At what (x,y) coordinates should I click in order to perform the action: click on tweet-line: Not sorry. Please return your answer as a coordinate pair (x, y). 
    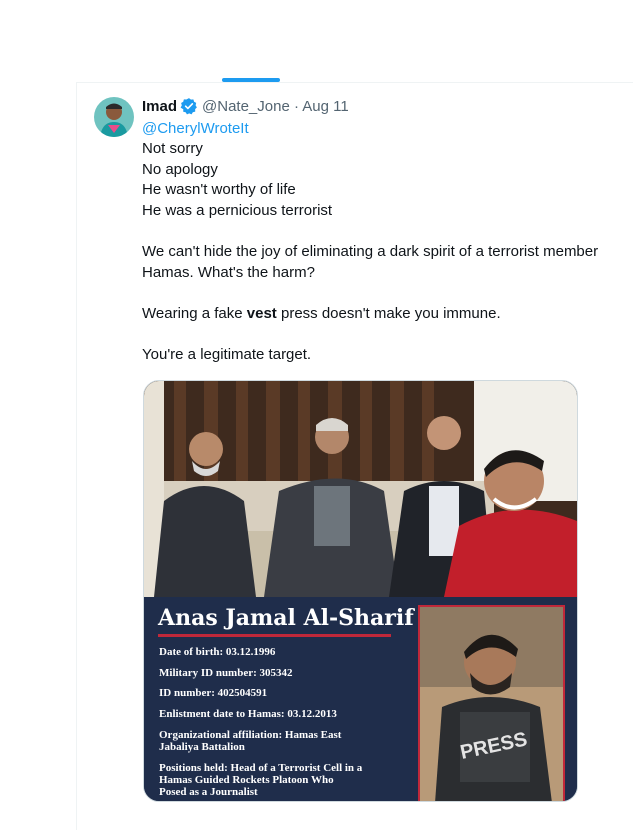
    Looking at the image, I should click on (172, 148).